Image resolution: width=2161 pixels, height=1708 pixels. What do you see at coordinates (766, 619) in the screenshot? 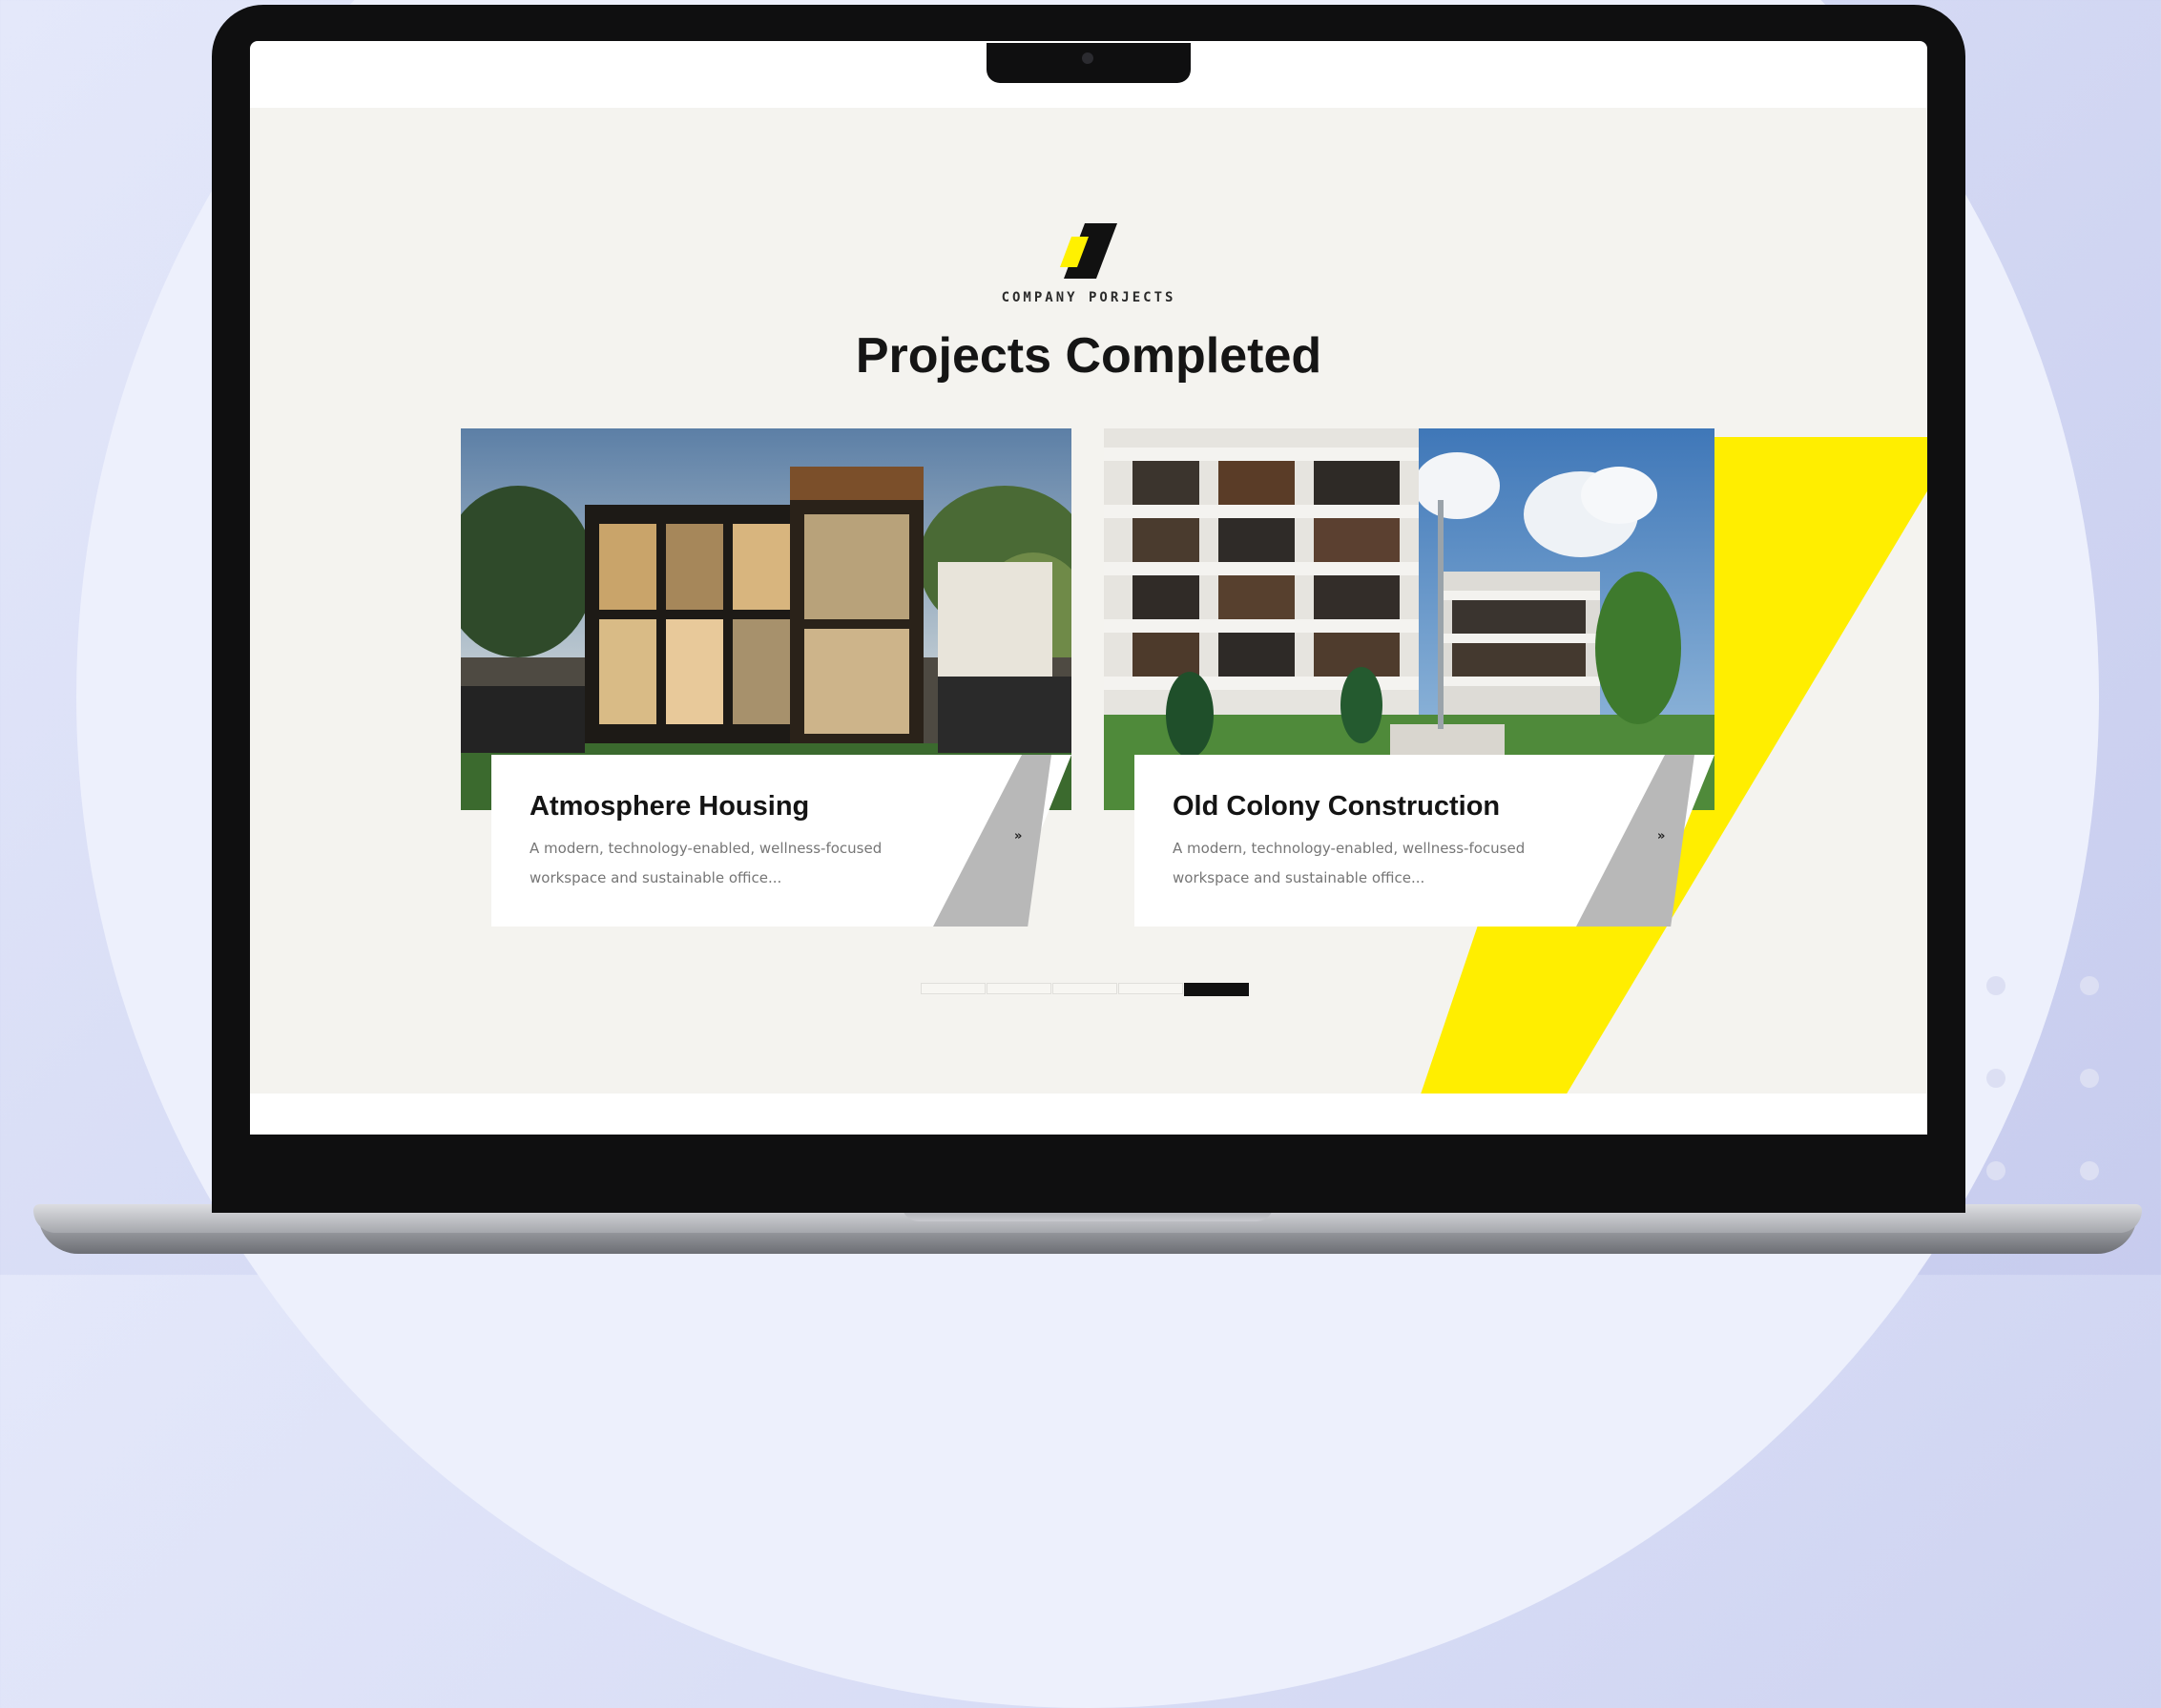
I see `modern-house-photo` at bounding box center [766, 619].